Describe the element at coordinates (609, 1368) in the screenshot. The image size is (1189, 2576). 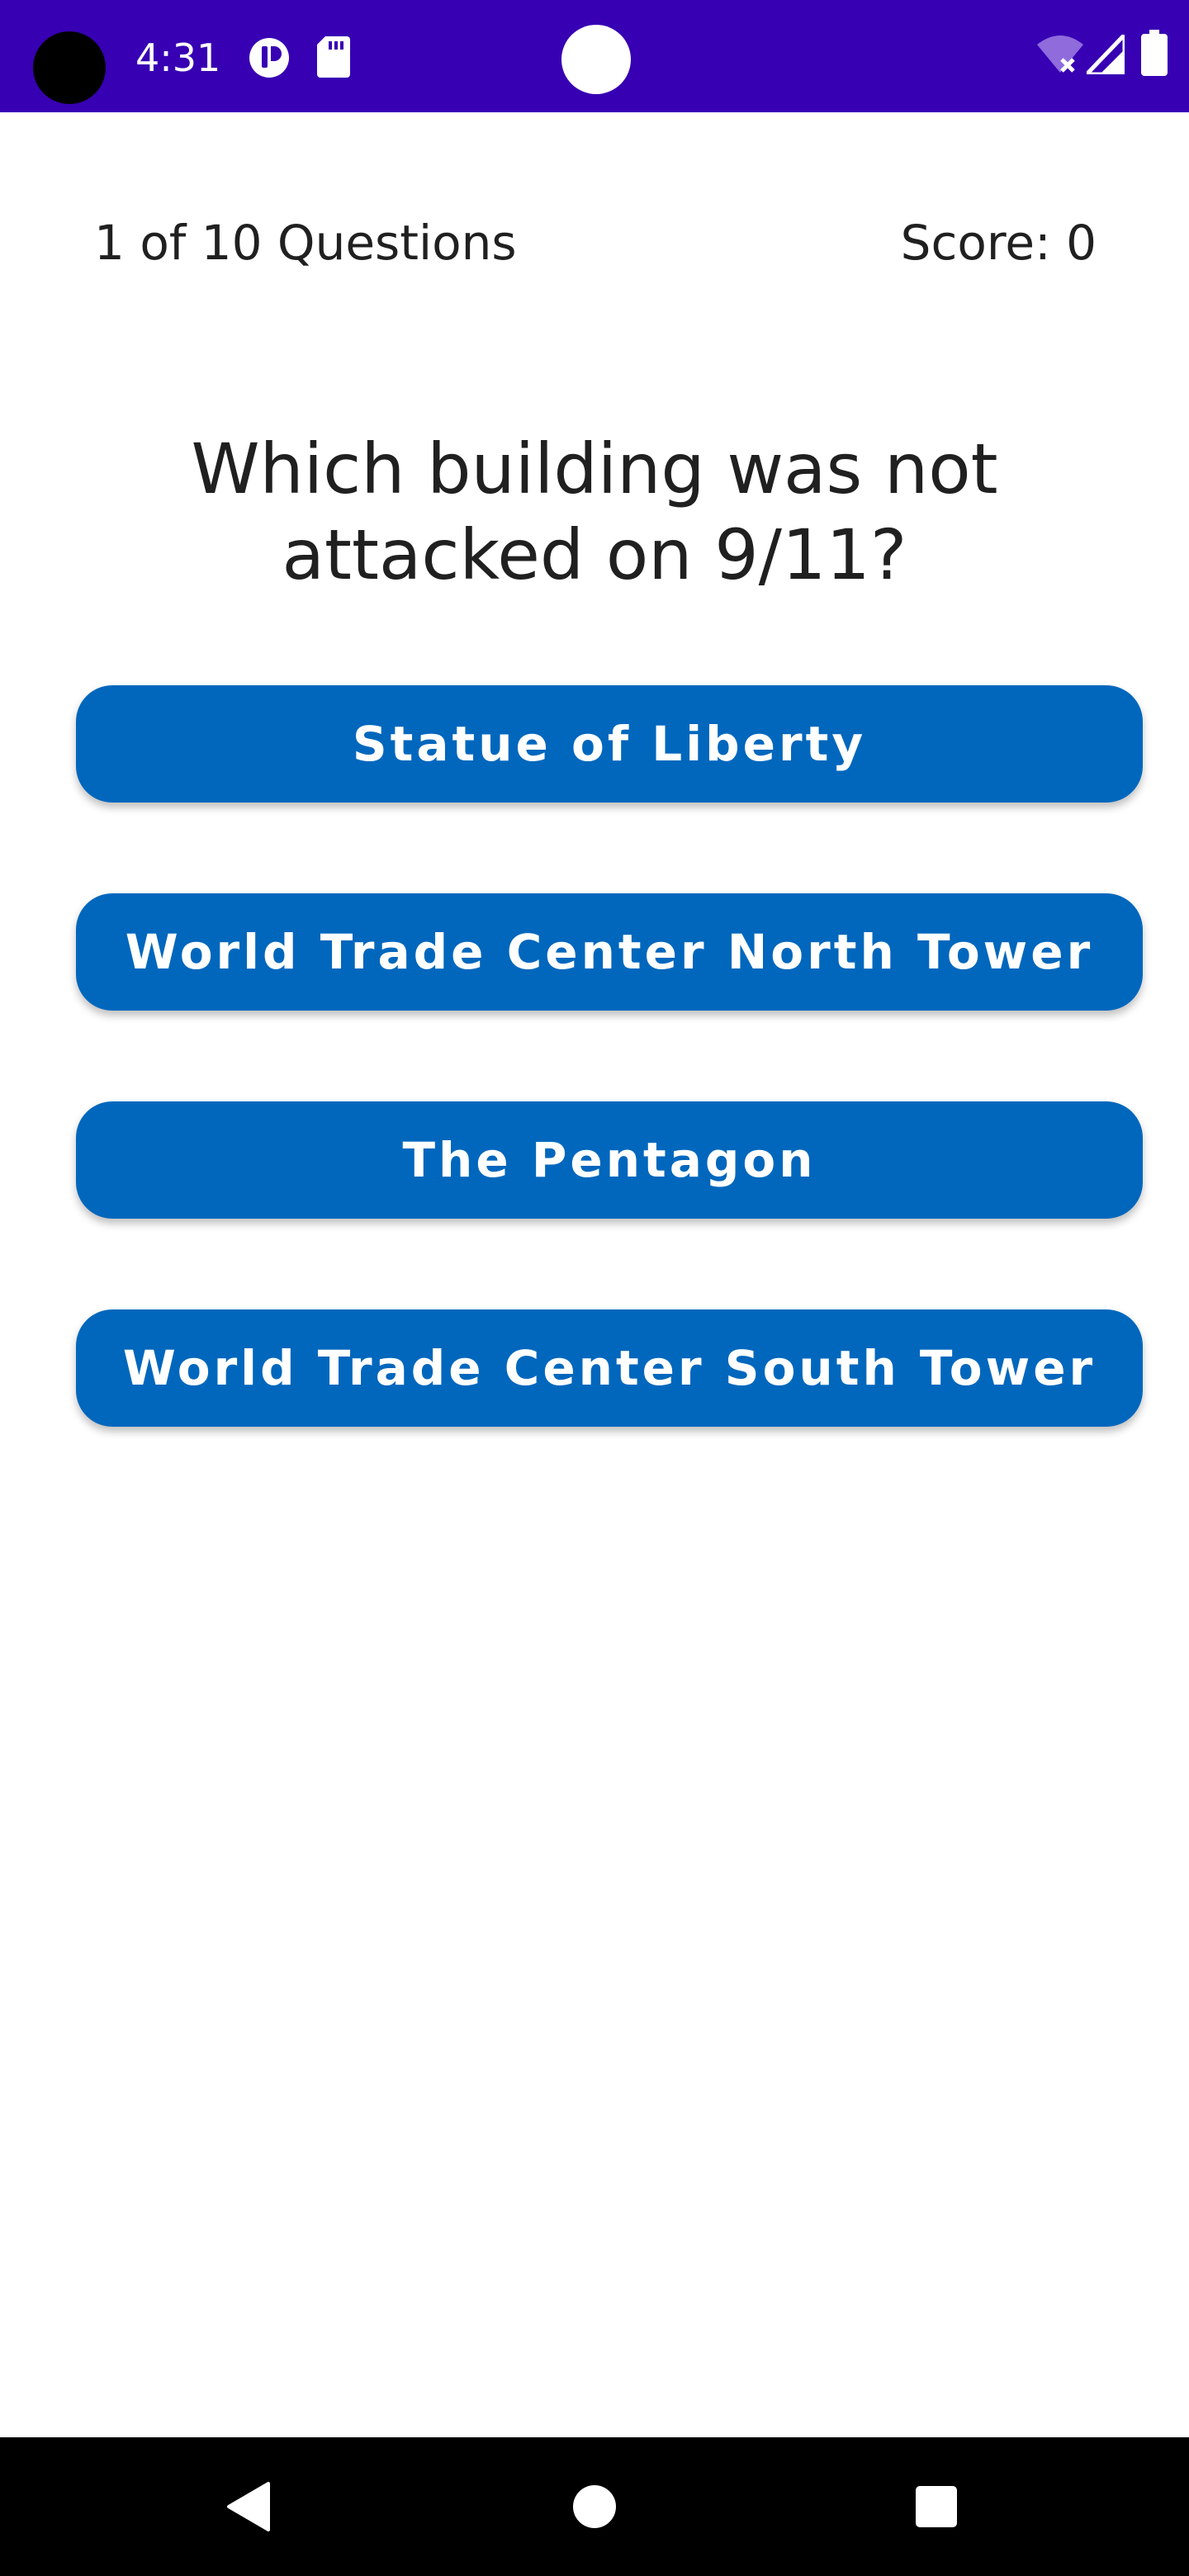
I see `answer-button-4: World Trade Center South Tower` at that location.